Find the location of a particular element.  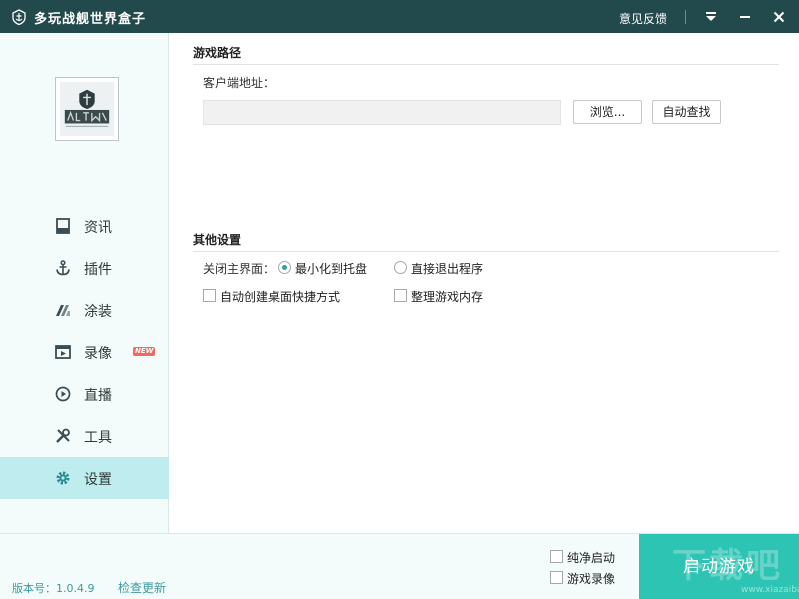

exit-program-radio: 直接退出程序 is located at coordinates (444, 268).